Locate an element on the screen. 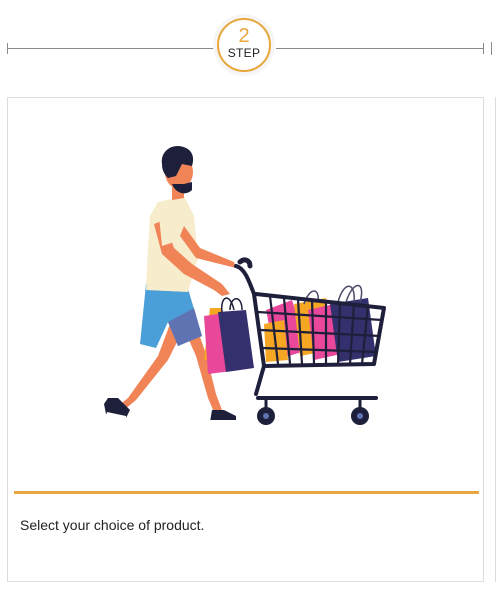 The height and width of the screenshot is (602, 497). step-number: 2 is located at coordinates (244, 36).